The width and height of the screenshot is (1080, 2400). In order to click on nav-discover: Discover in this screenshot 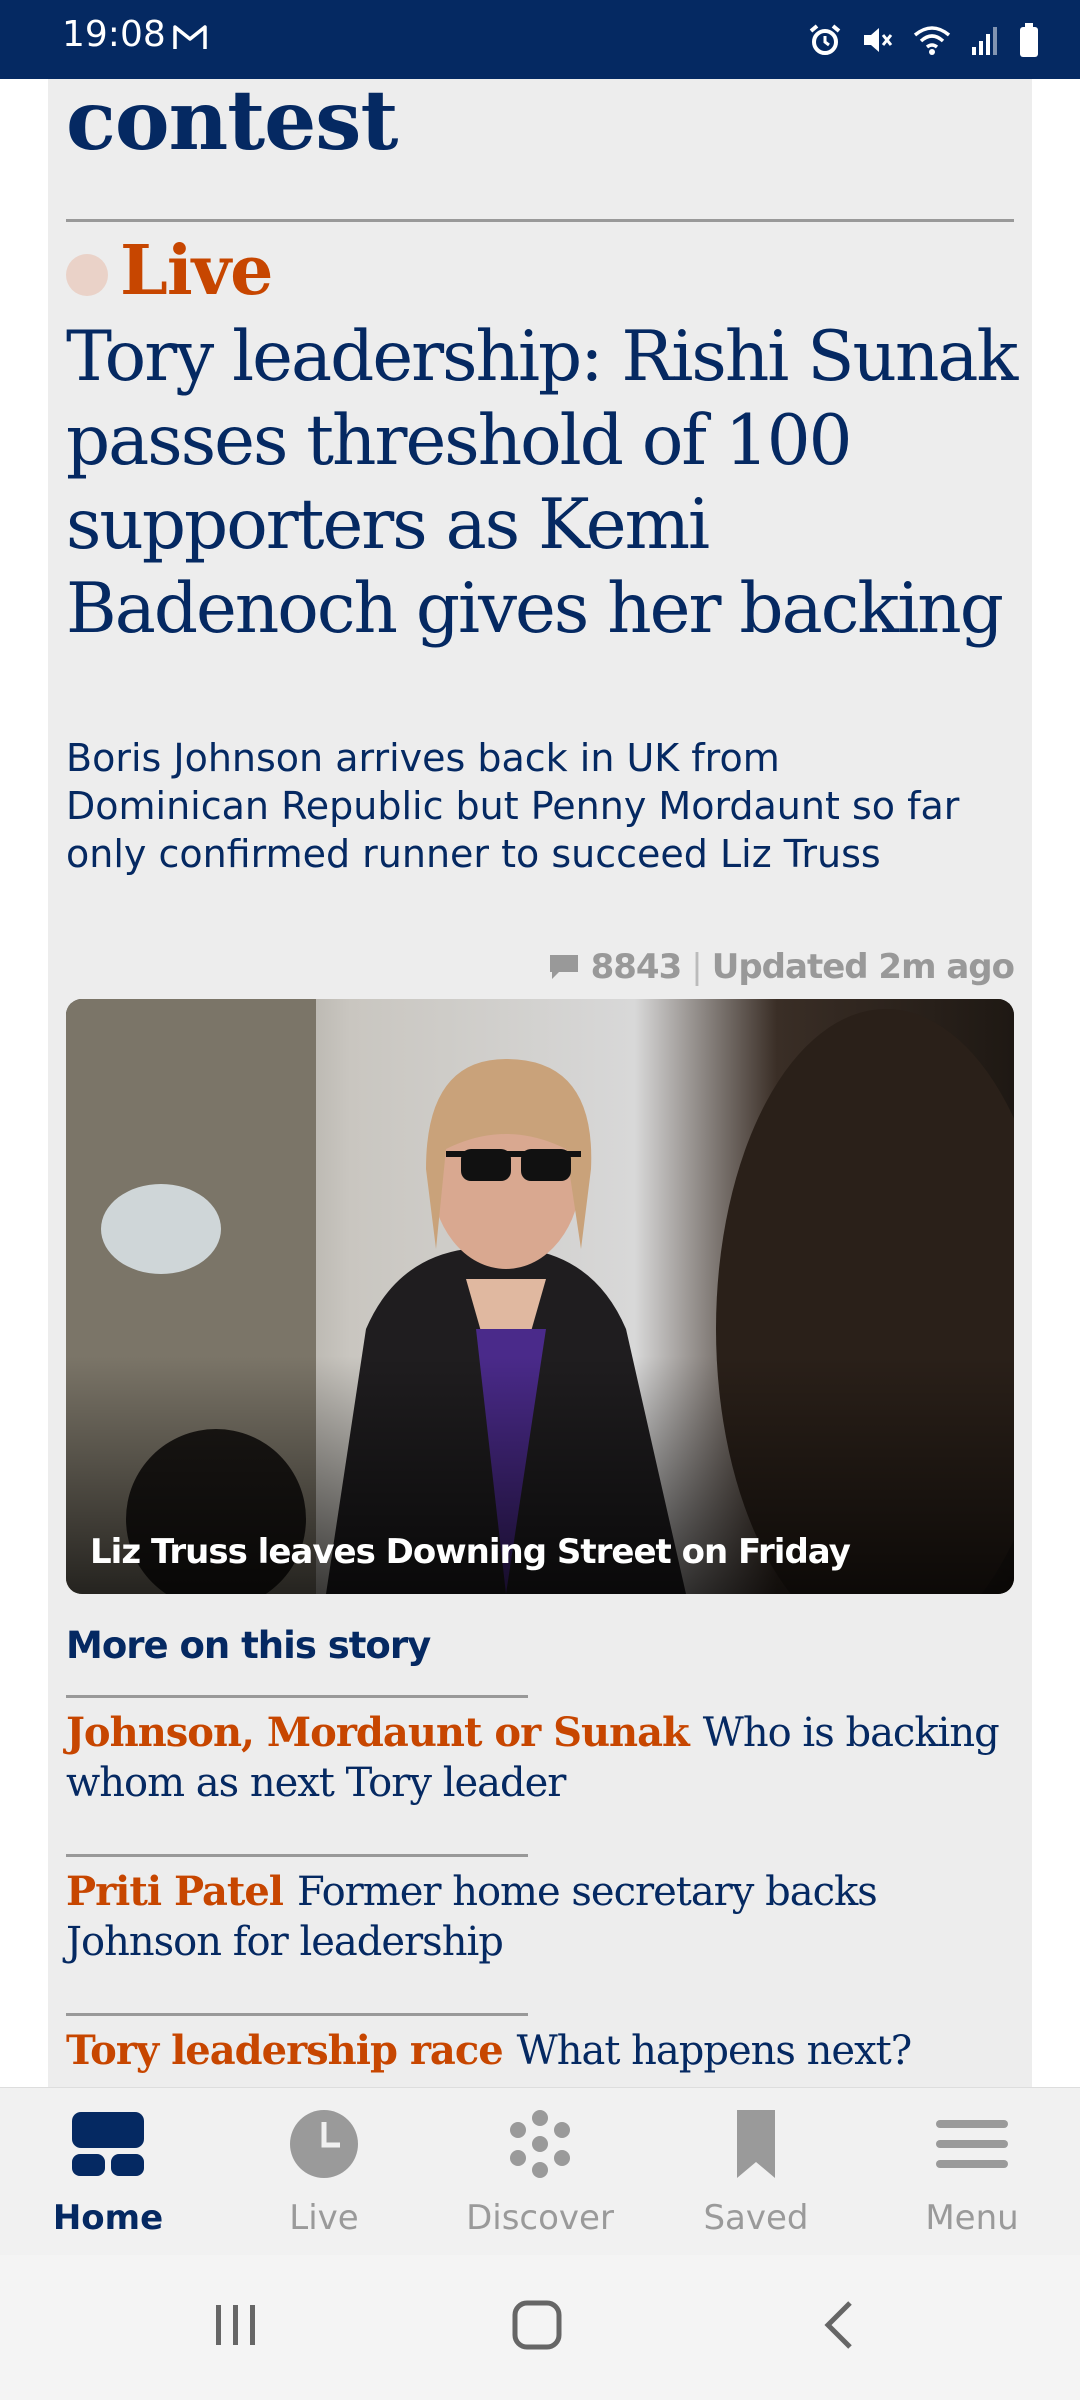, I will do `click(540, 2172)`.